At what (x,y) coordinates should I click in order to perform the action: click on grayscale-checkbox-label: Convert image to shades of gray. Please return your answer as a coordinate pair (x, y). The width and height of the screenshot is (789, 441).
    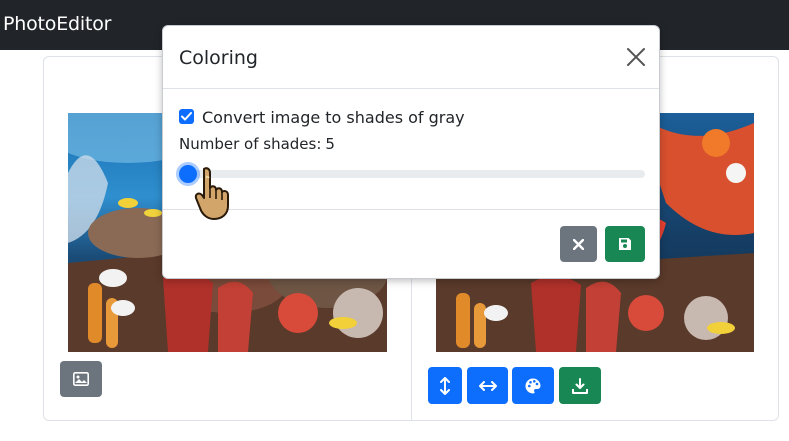
    Looking at the image, I should click on (333, 117).